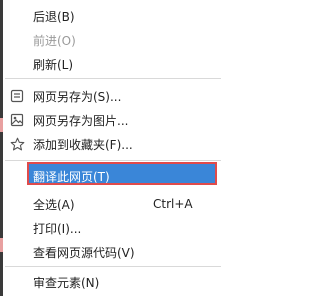 The image size is (320, 296). What do you see at coordinates (54, 16) in the screenshot?
I see `menu-item-label: 后退(B)` at bounding box center [54, 16].